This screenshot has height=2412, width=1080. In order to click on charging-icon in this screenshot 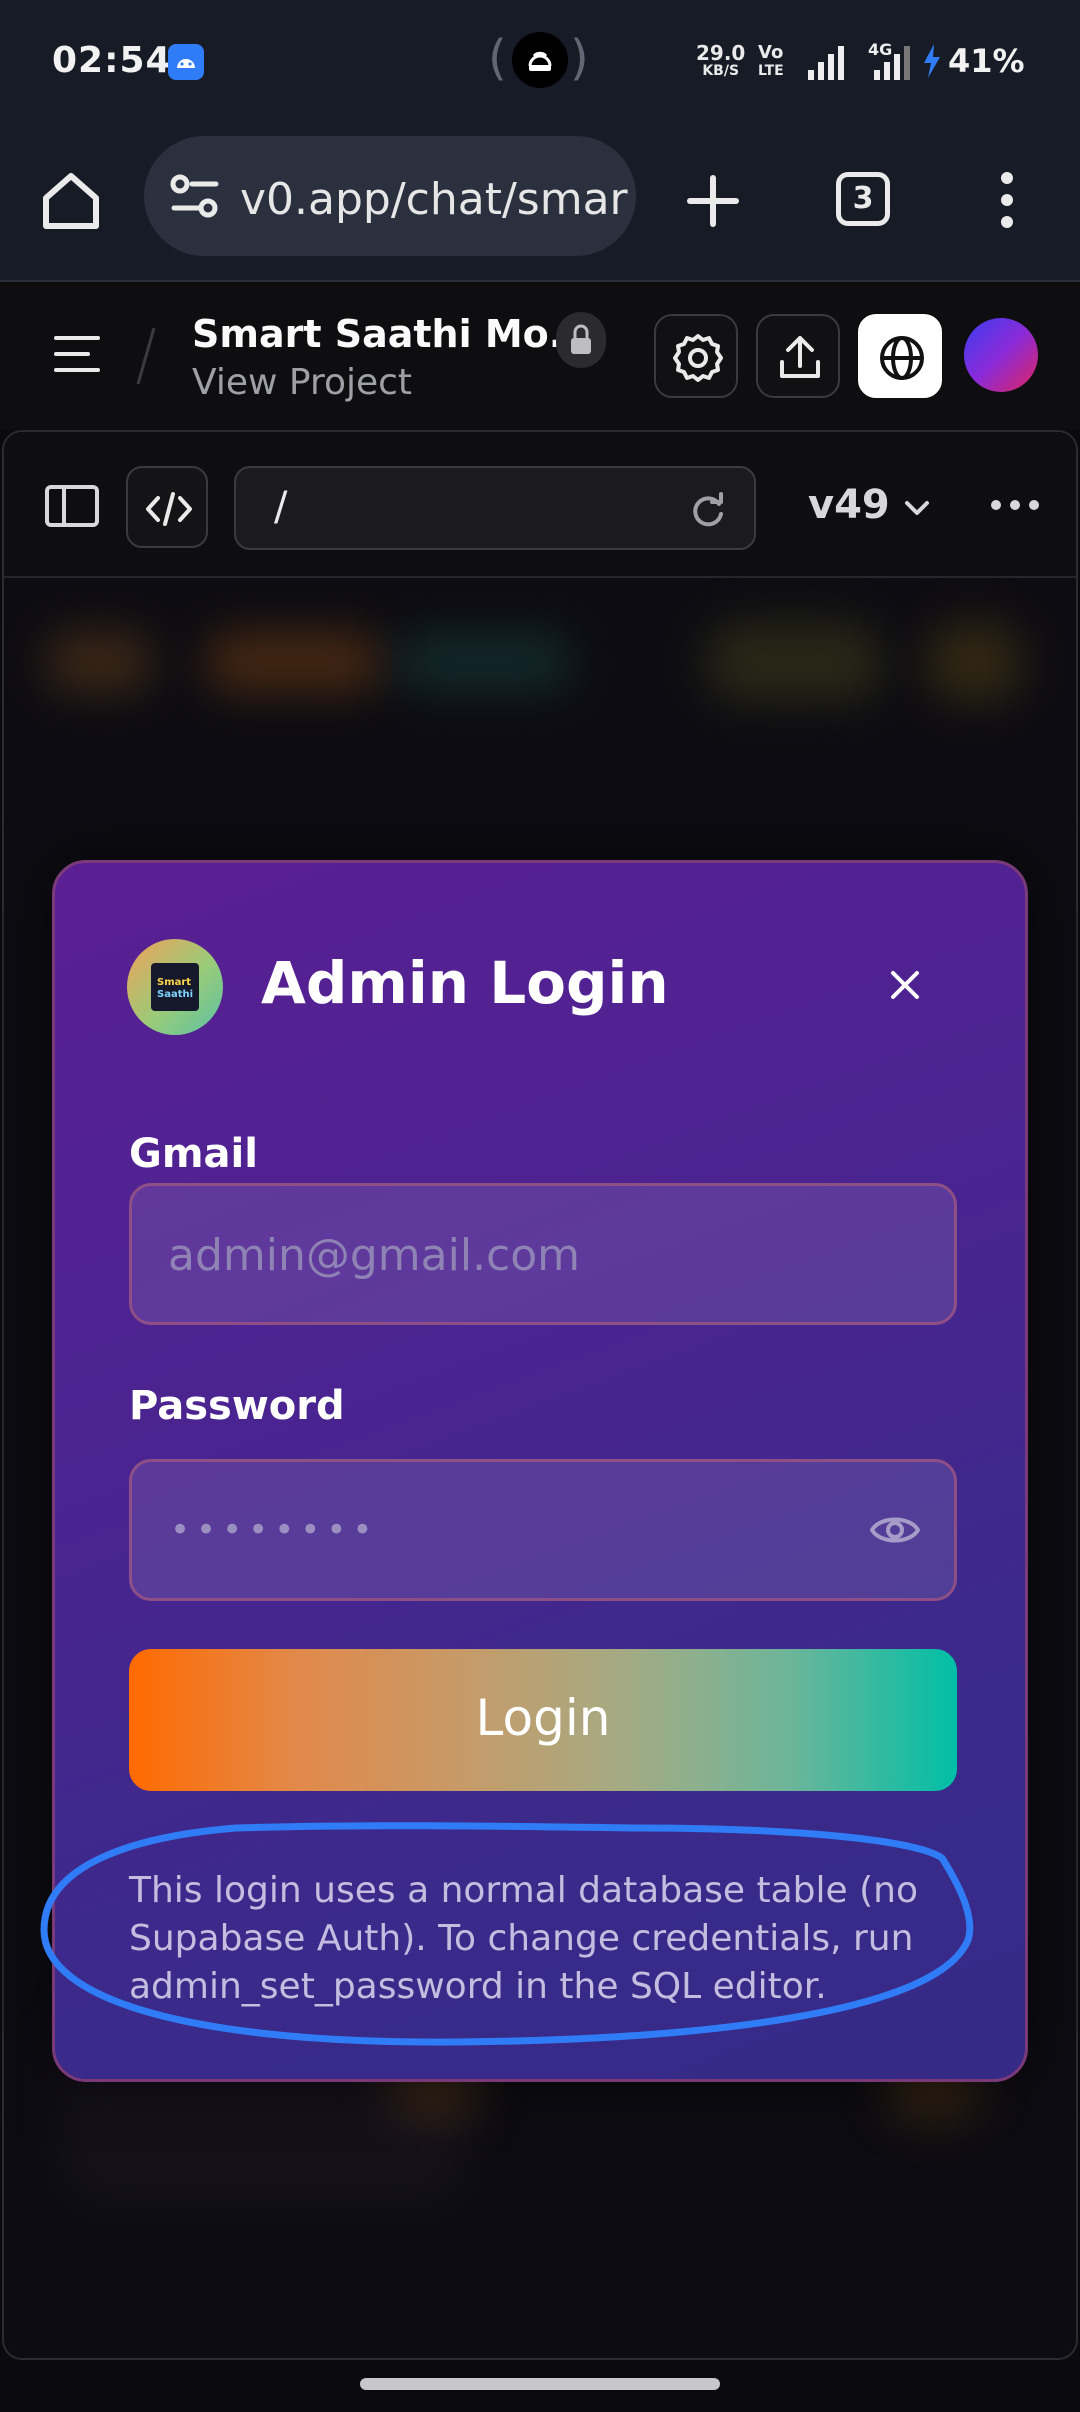, I will do `click(932, 61)`.